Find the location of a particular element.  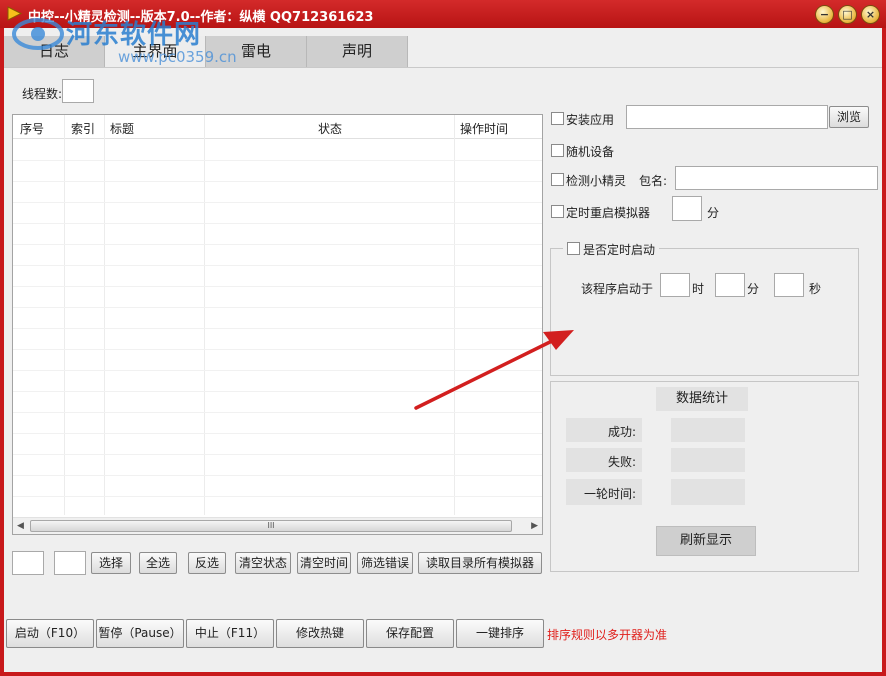

apk-path-input is located at coordinates (727, 117).